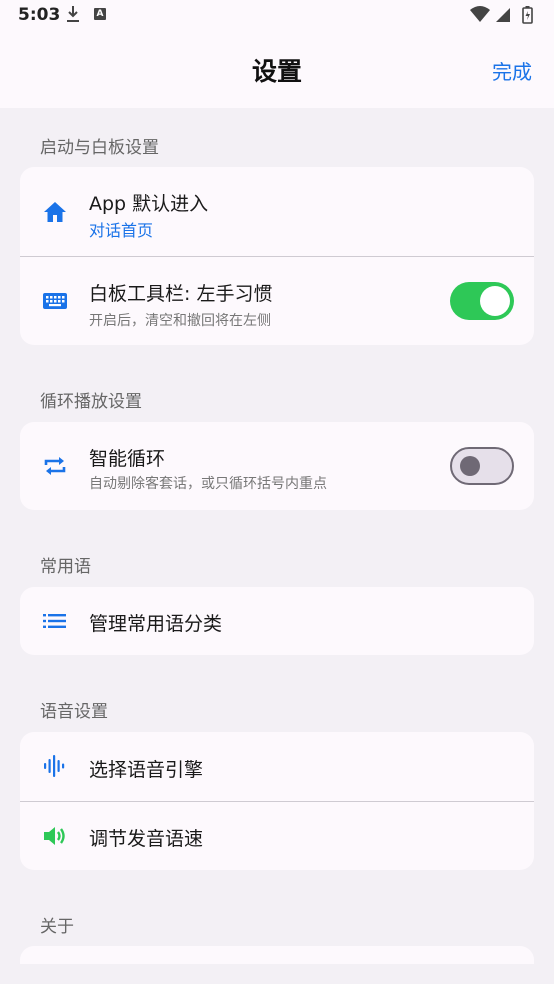 The height and width of the screenshot is (984, 554). Describe the element at coordinates (180, 321) in the screenshot. I see `row-subtitle: 开启后，清空和撤回将在左侧` at that location.